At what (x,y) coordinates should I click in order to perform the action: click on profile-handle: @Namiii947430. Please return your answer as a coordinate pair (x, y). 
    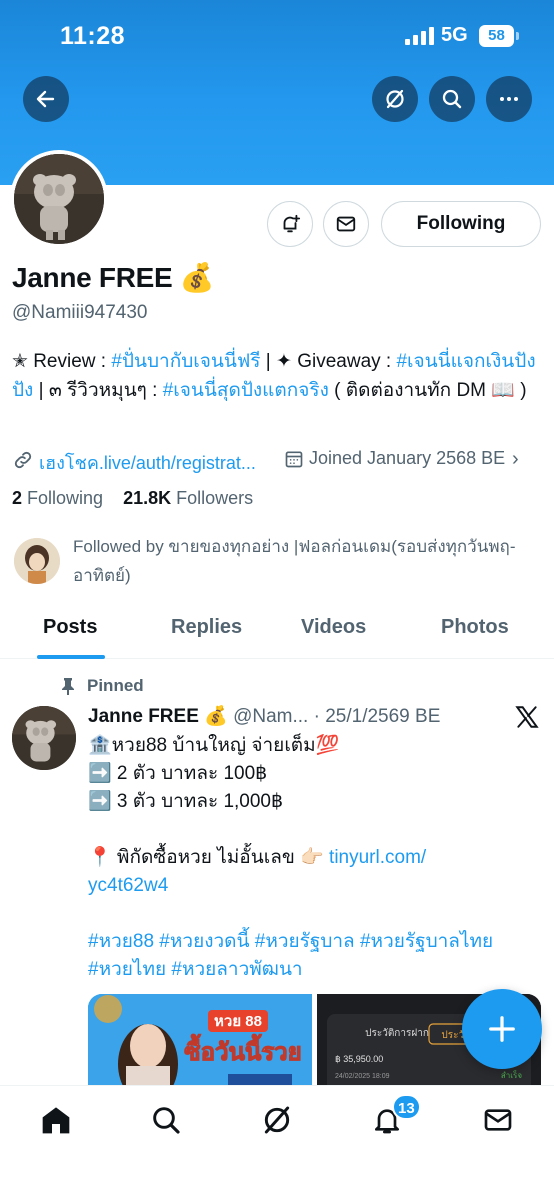
    Looking at the image, I should click on (80, 312).